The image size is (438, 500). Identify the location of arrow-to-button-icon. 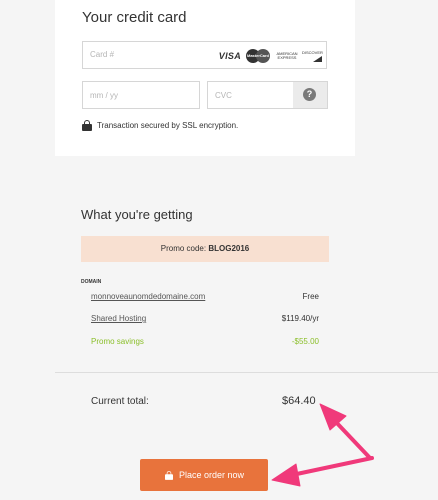
(322, 471).